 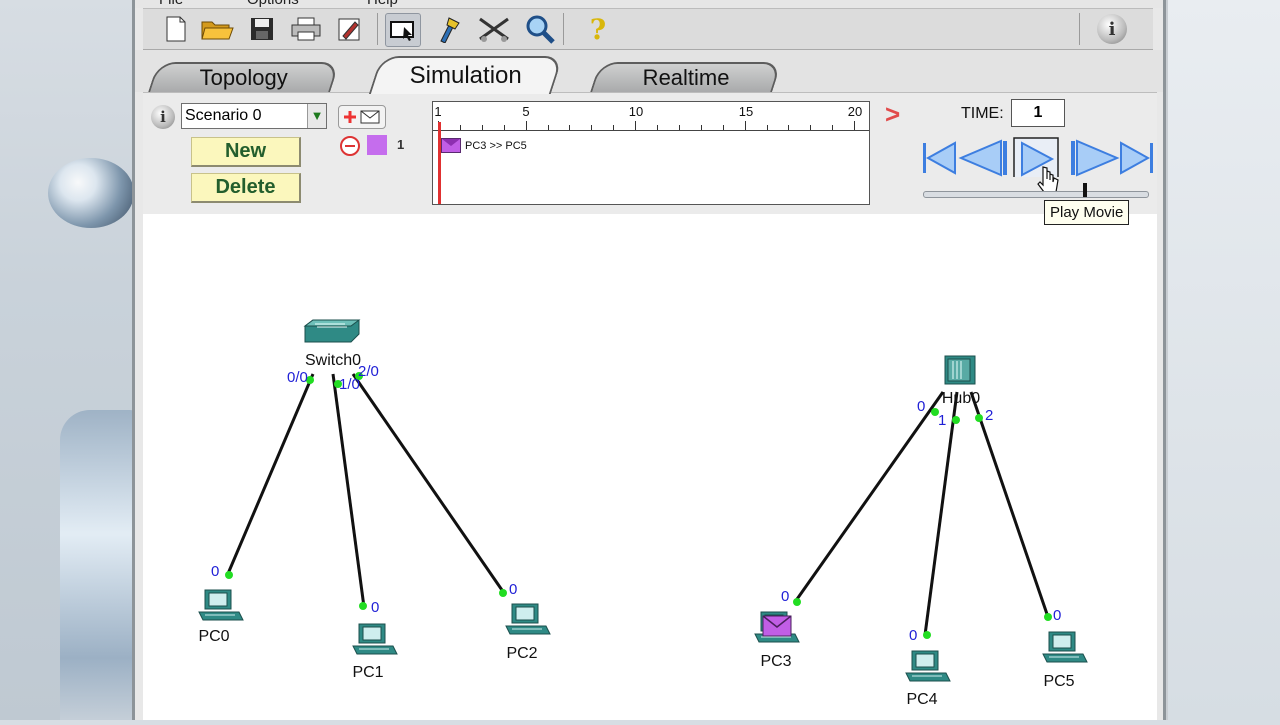 What do you see at coordinates (382, 4) in the screenshot?
I see `menu-help: Help` at bounding box center [382, 4].